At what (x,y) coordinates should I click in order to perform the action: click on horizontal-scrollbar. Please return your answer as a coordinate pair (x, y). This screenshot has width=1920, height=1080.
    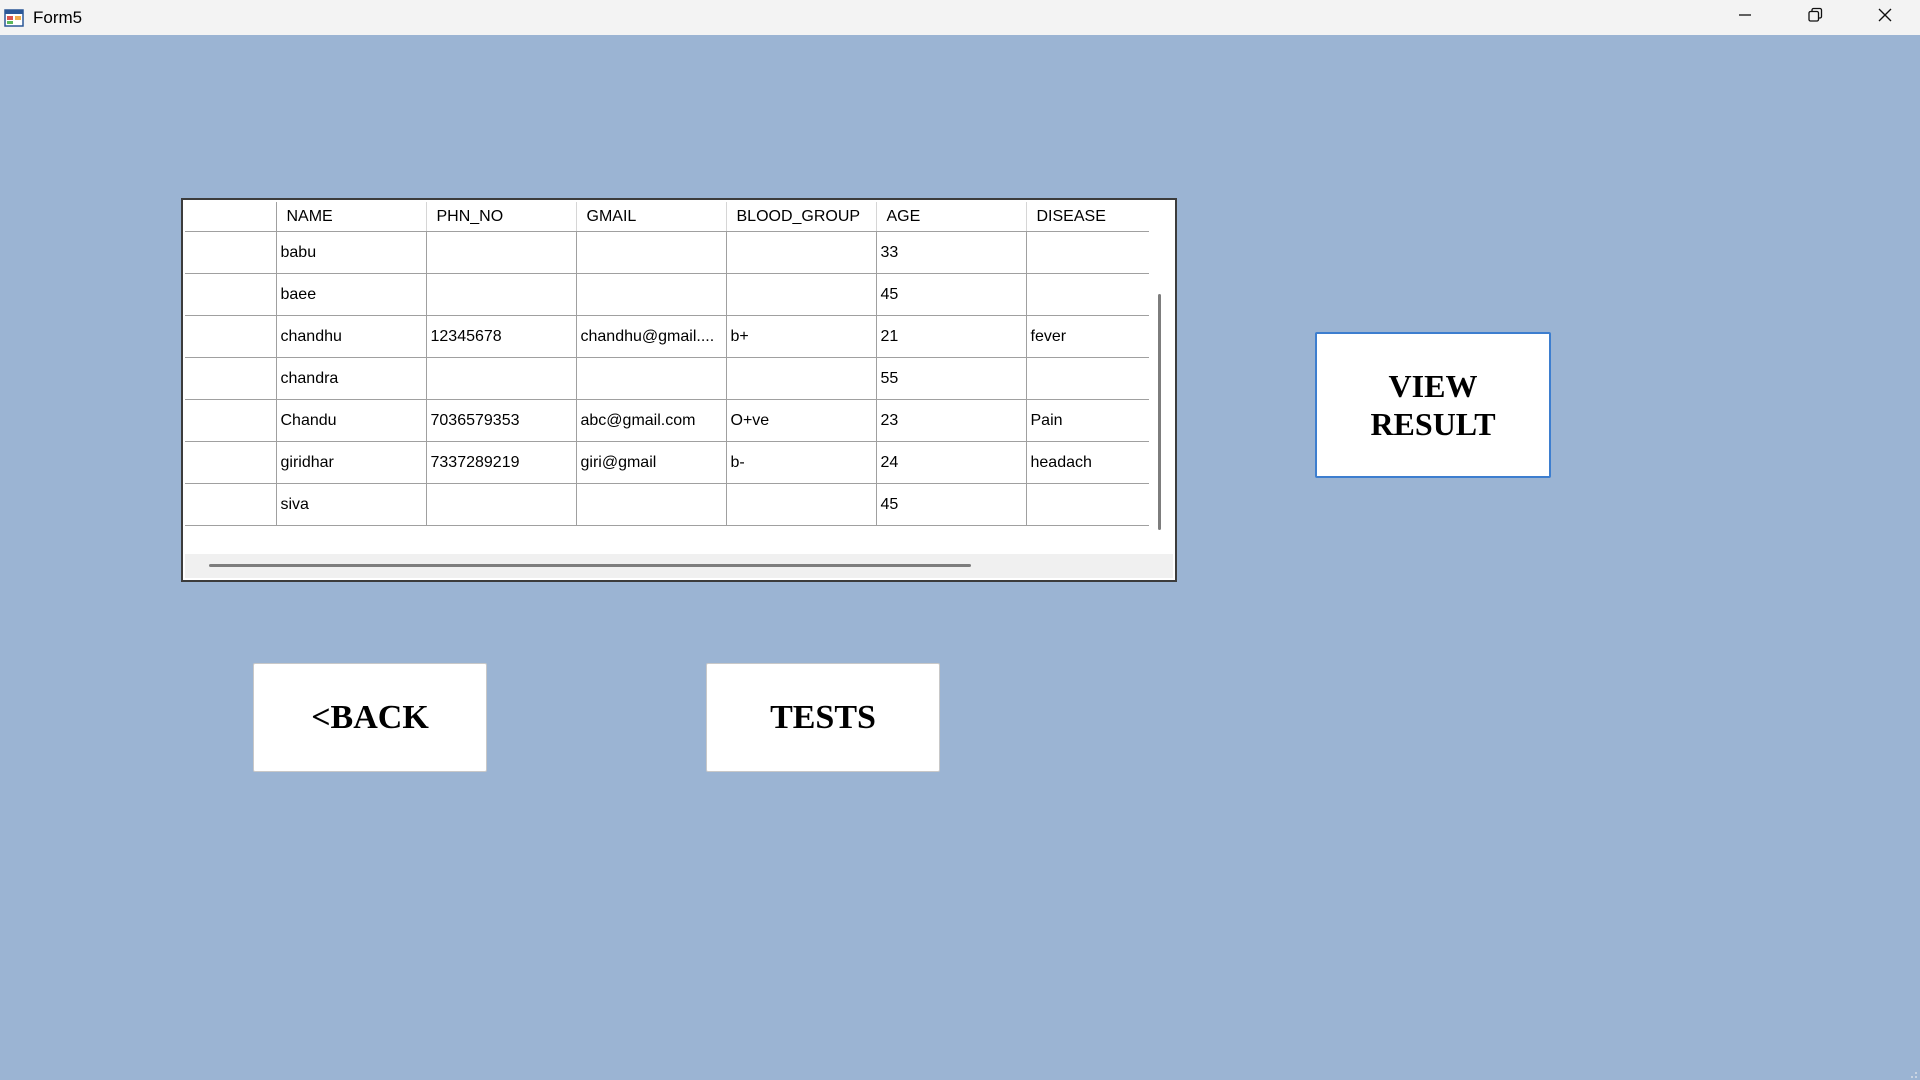
    Looking at the image, I should click on (669, 566).